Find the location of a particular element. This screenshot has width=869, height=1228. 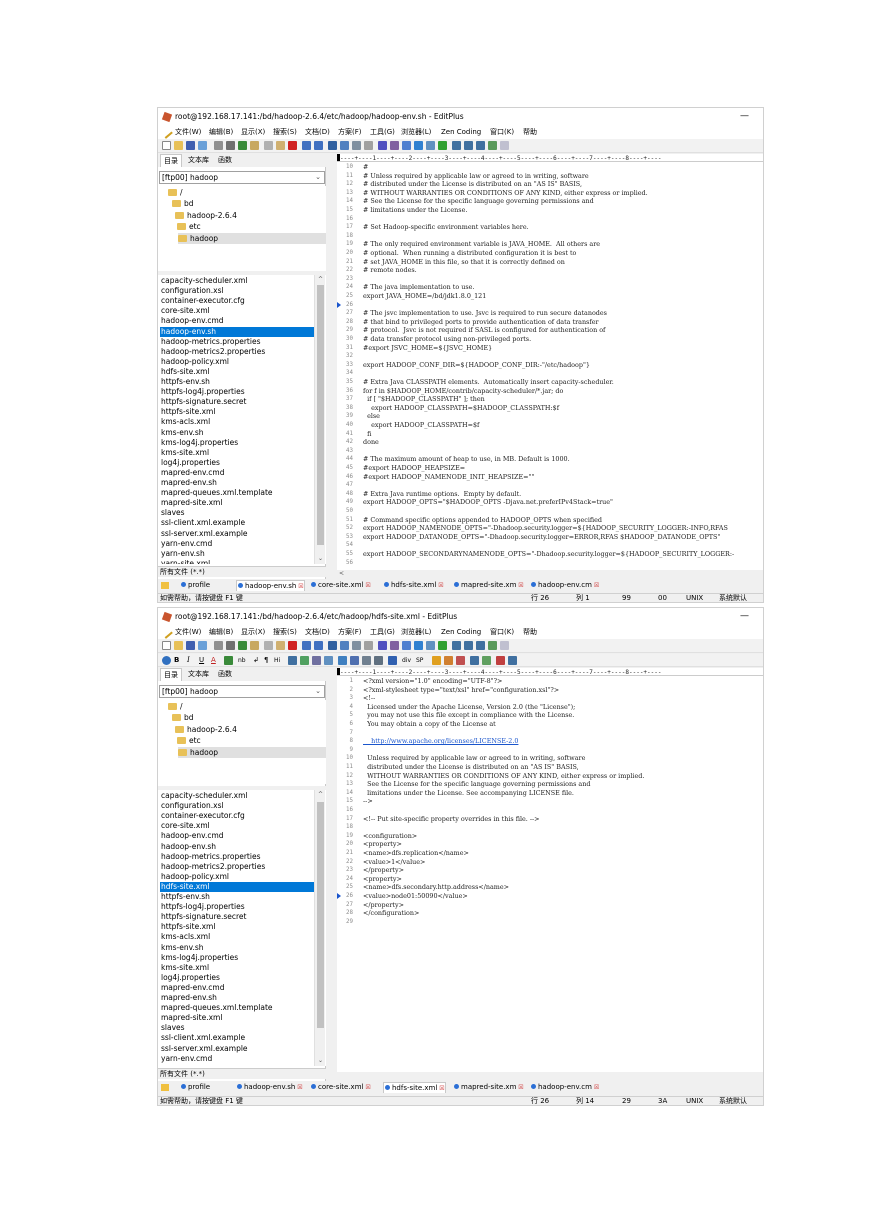

doc-tab: hdfs-site.xml ☒ is located at coordinates (414, 1087).